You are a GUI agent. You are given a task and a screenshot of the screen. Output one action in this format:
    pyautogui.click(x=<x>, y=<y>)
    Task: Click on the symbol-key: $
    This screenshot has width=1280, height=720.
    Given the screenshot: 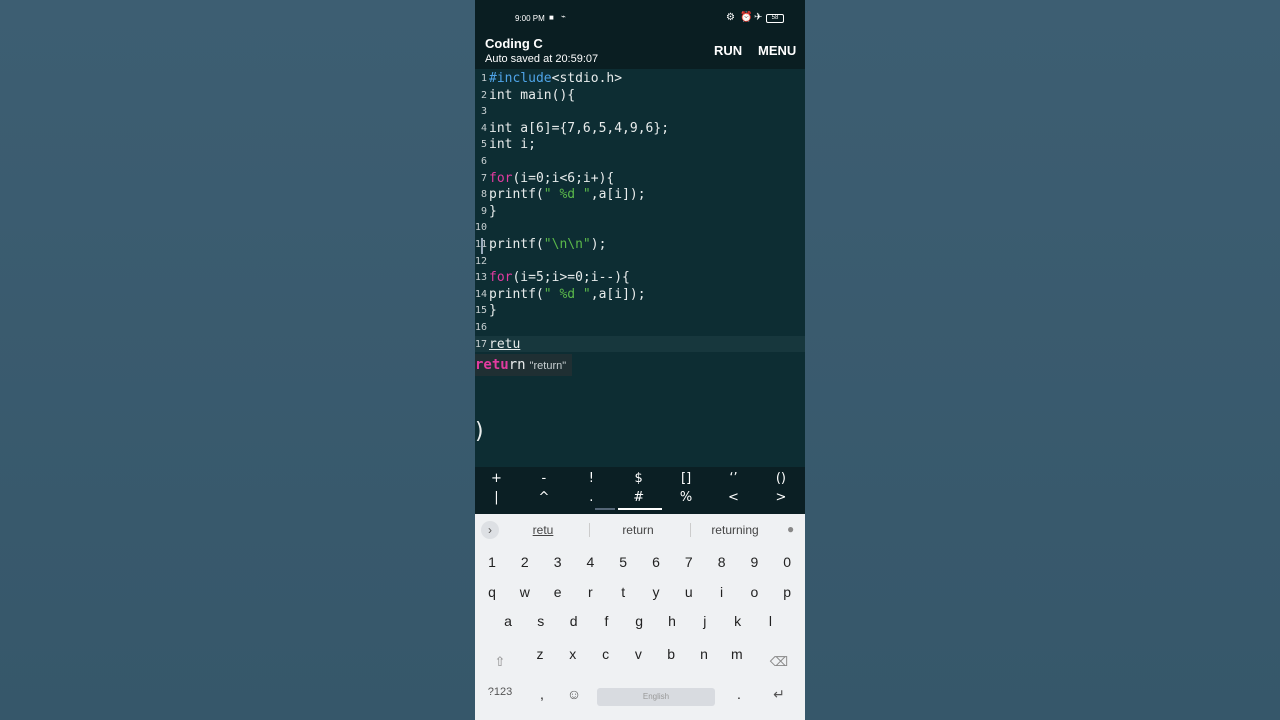 What is the action you would take?
    pyautogui.click(x=638, y=478)
    